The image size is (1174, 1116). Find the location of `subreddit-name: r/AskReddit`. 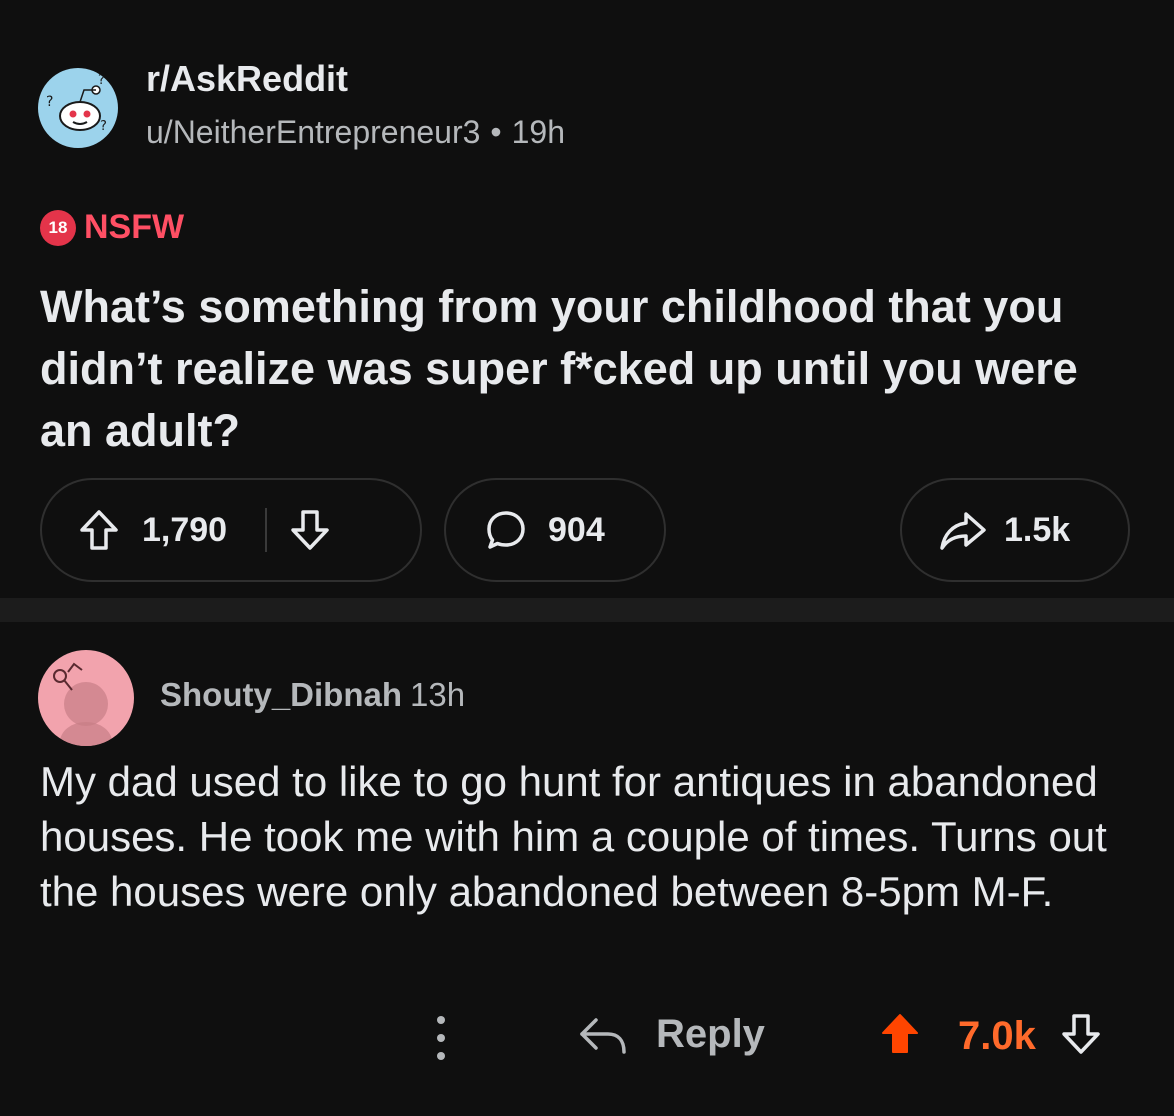

subreddit-name: r/AskReddit is located at coordinates (247, 79).